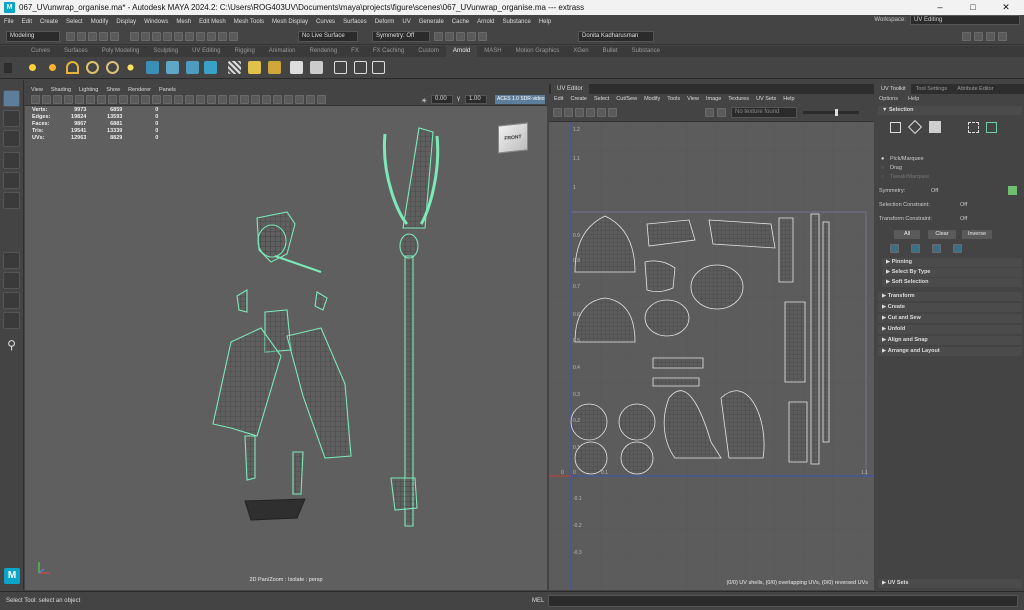 This screenshot has width=1024, height=610. What do you see at coordinates (46, 99) in the screenshot?
I see `camera-attributes-icon` at bounding box center [46, 99].